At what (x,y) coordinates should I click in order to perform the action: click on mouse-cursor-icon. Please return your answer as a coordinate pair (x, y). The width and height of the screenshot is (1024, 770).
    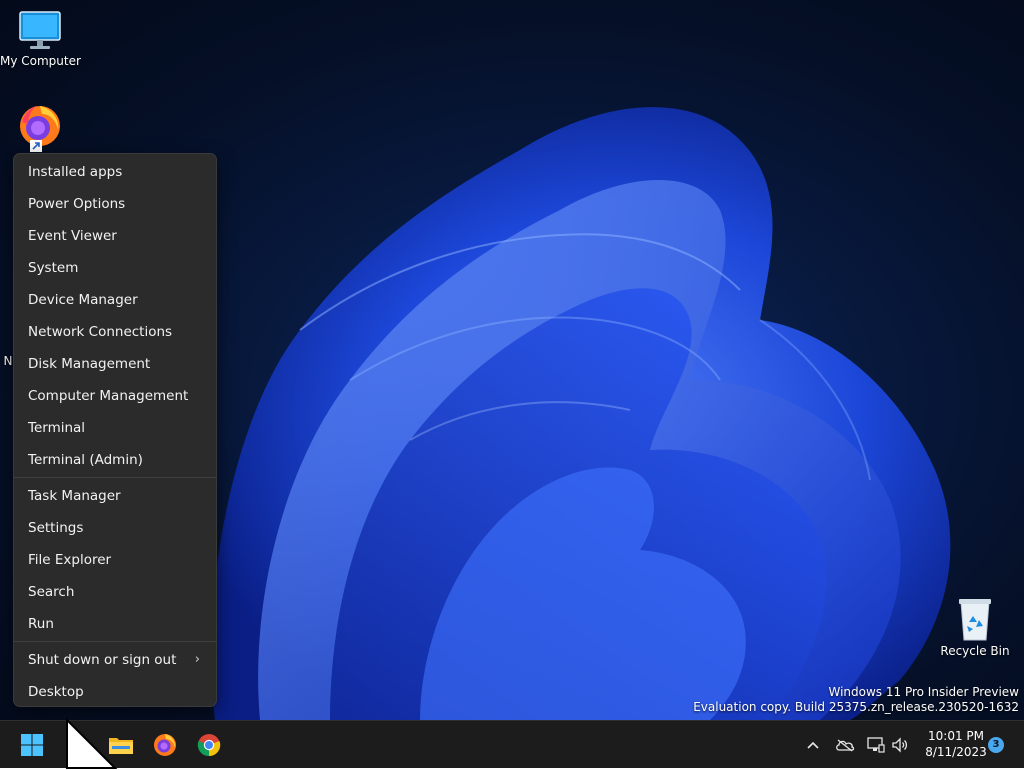
    Looking at the image, I should click on (92, 743).